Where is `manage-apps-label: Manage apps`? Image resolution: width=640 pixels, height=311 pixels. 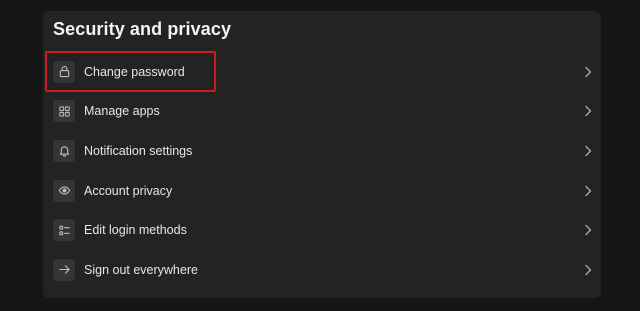 manage-apps-label: Manage apps is located at coordinates (122, 111).